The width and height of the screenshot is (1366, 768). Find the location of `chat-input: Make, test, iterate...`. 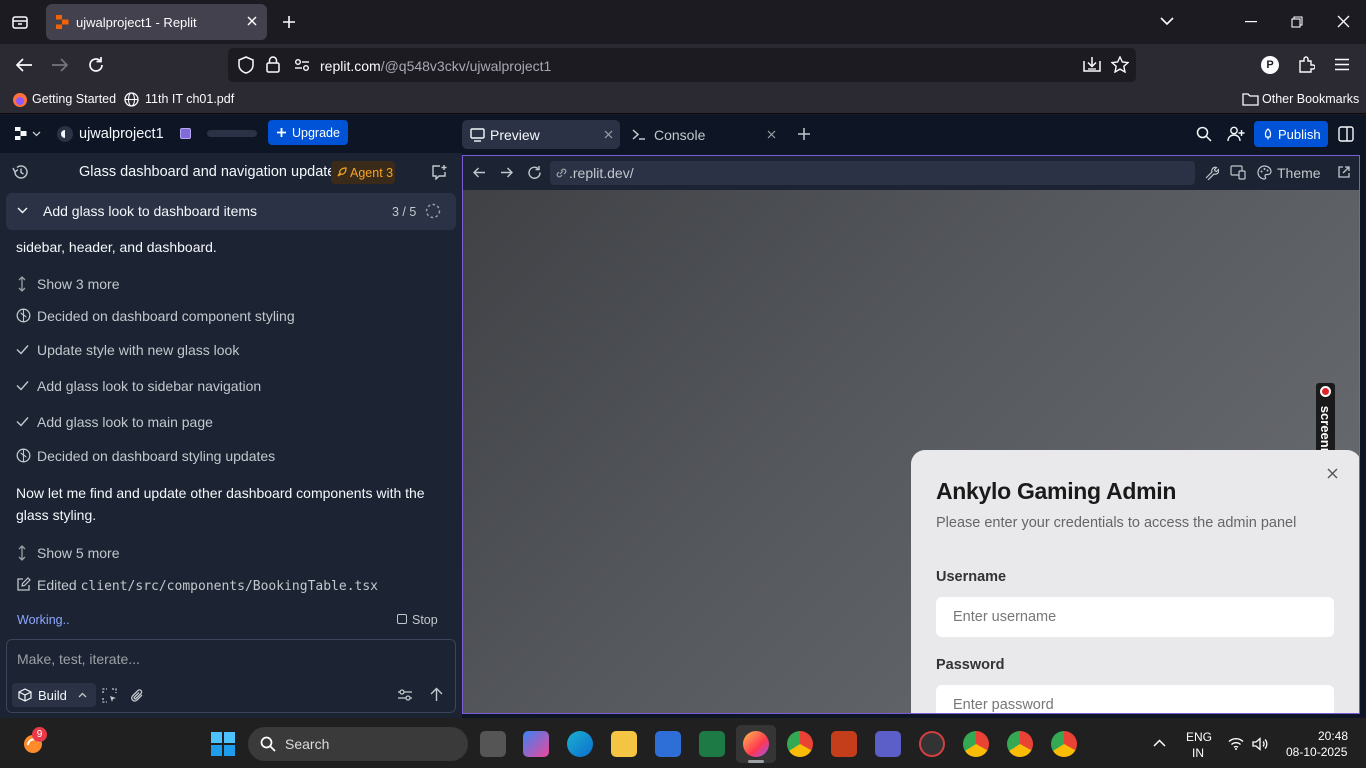

chat-input: Make, test, iterate... is located at coordinates (78, 659).